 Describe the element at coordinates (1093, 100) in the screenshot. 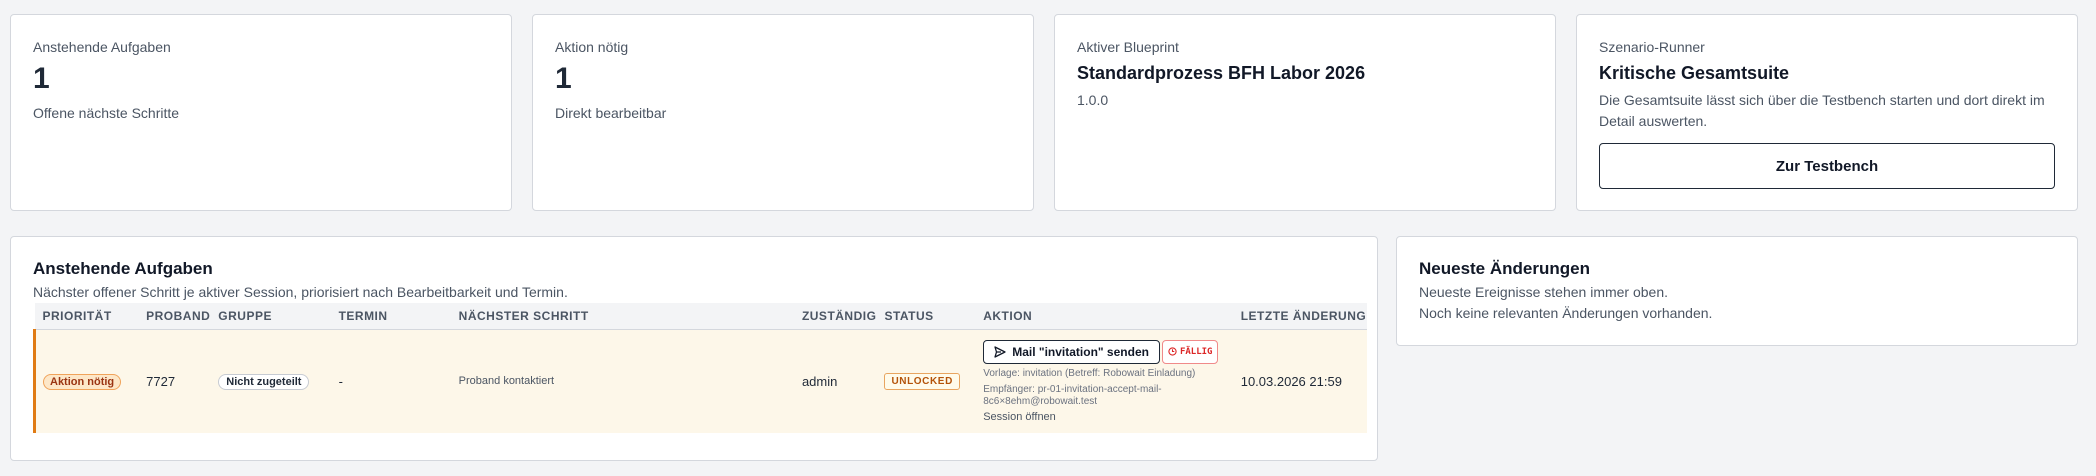

I see `blueprint-version: 1.0.0` at that location.